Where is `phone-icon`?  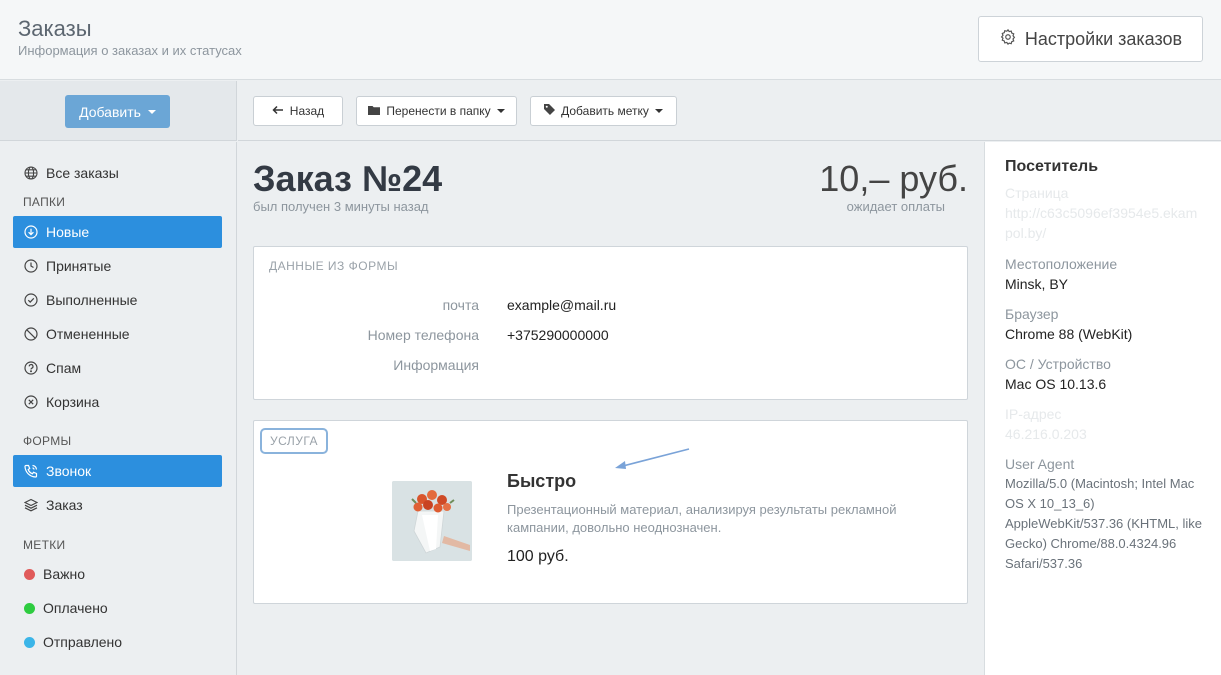
phone-icon is located at coordinates (31, 471).